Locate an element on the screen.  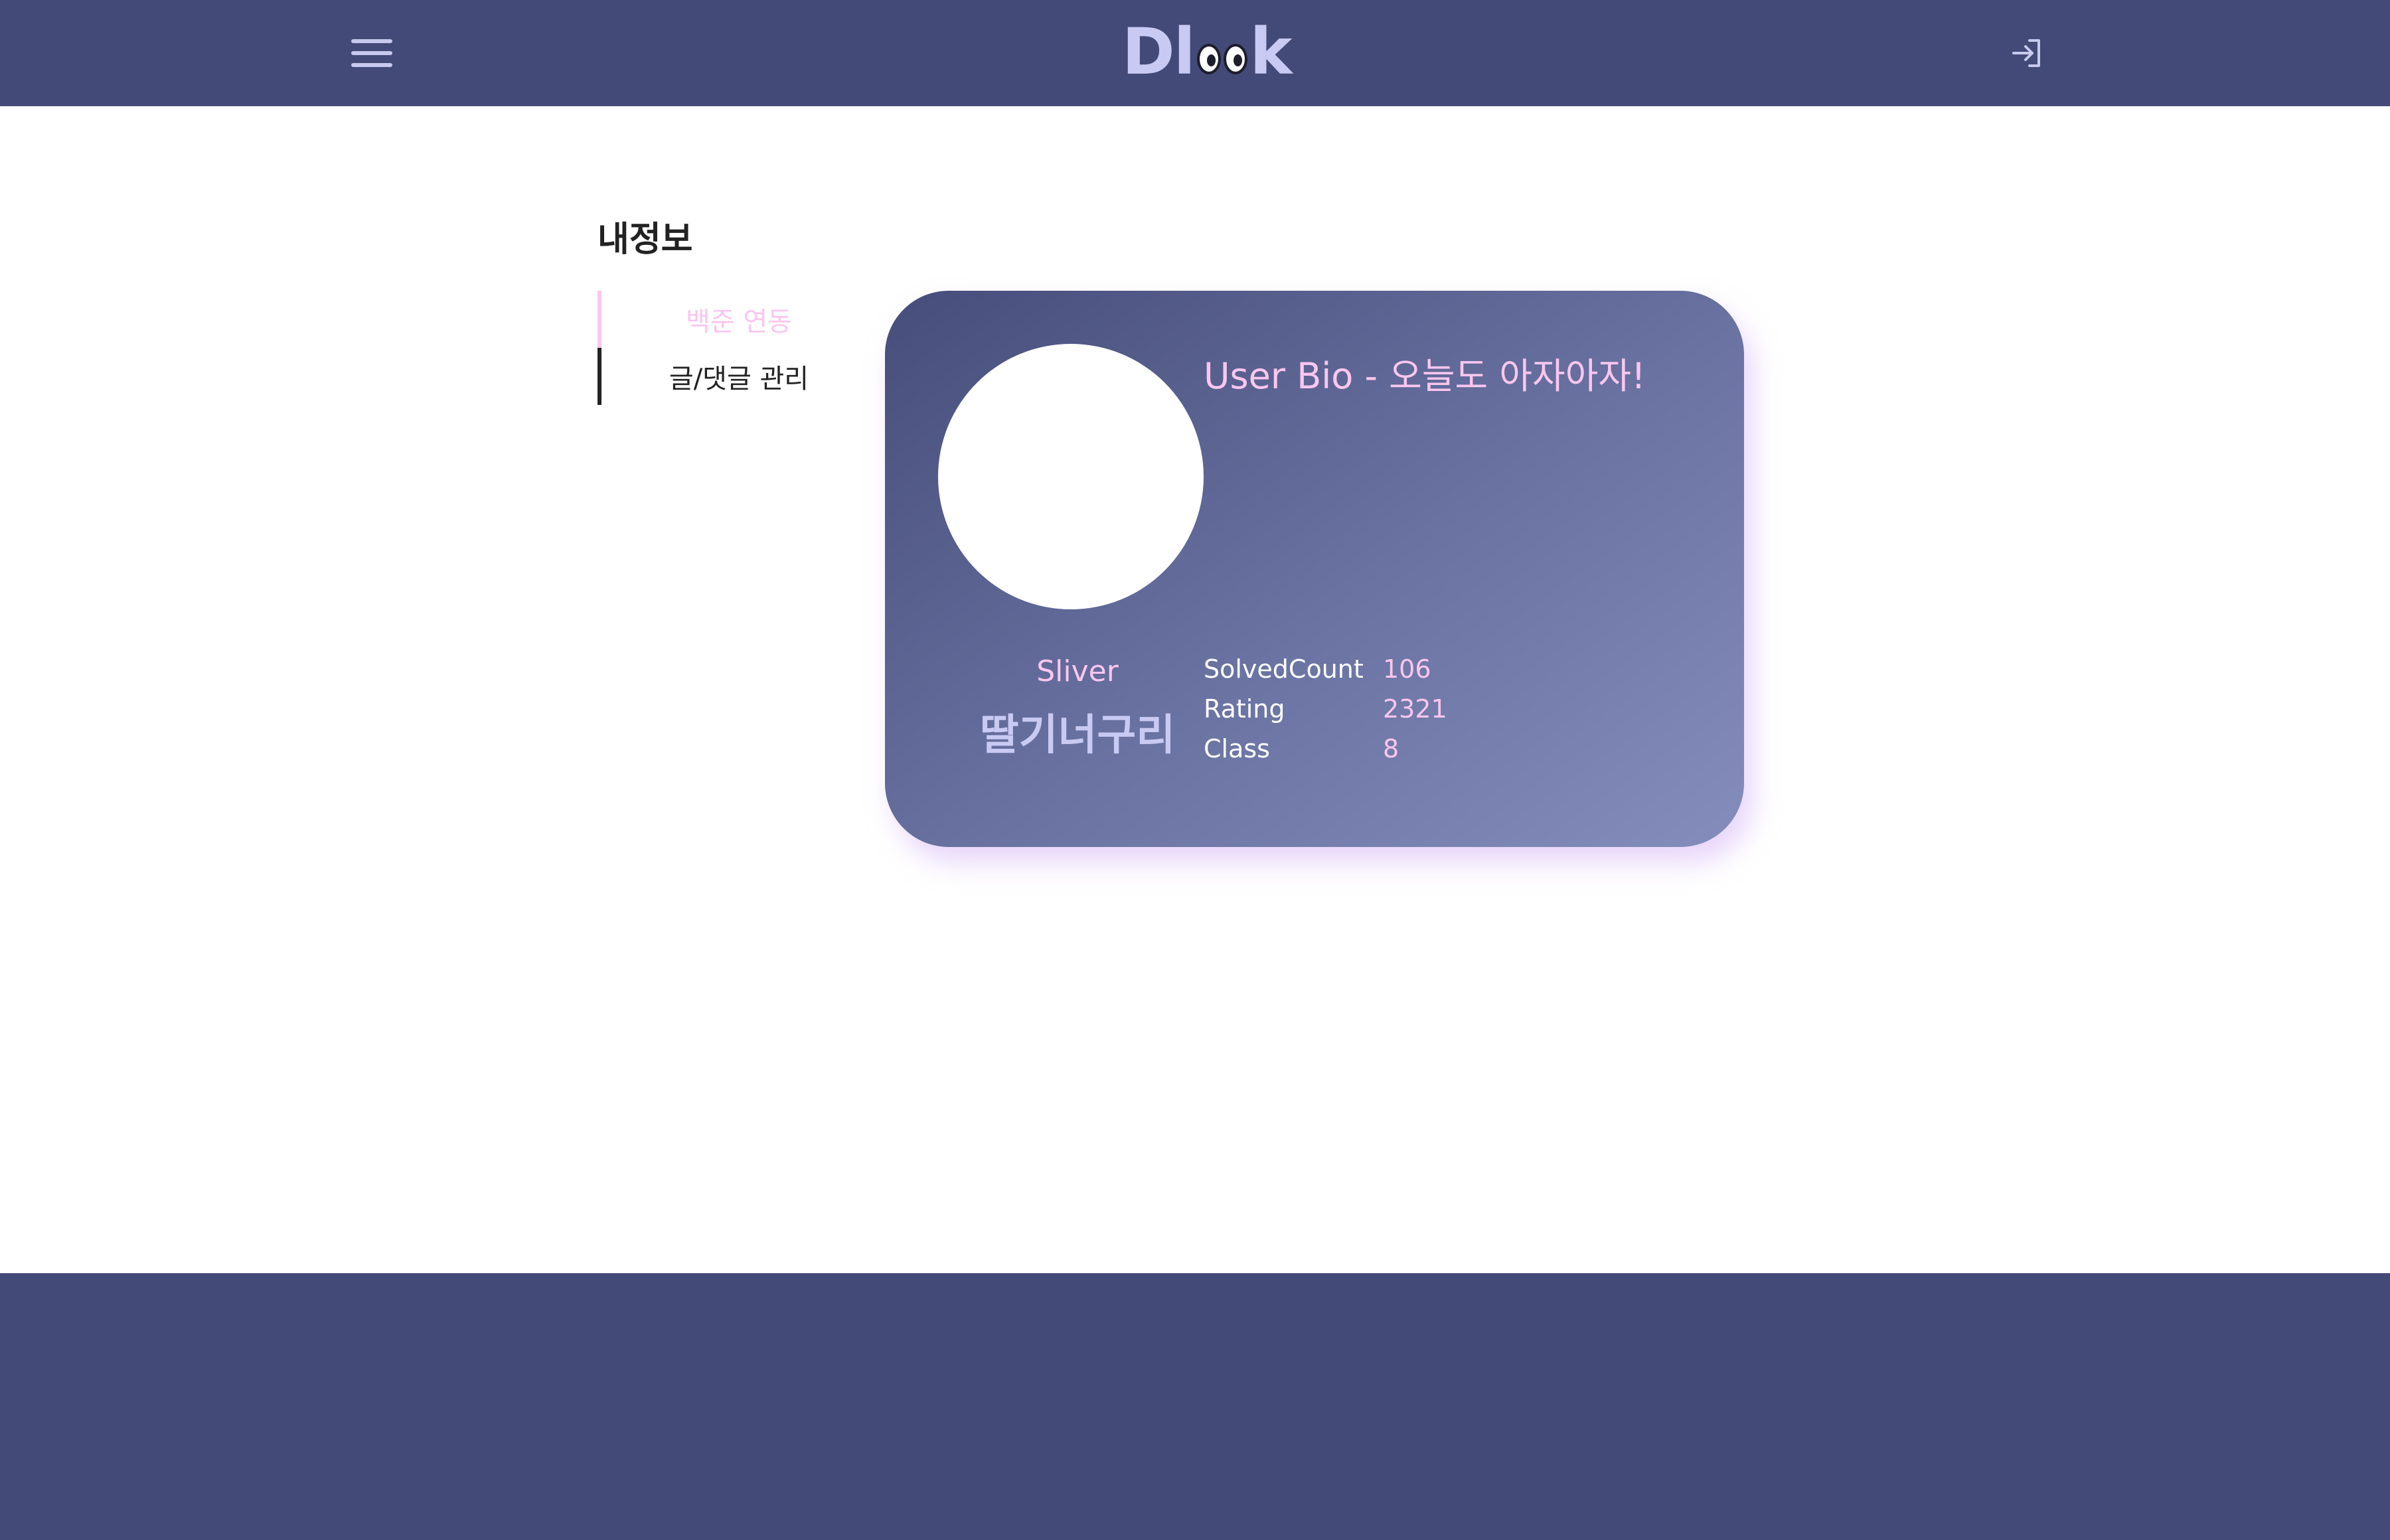
eye-left is located at coordinates (1208, 59).